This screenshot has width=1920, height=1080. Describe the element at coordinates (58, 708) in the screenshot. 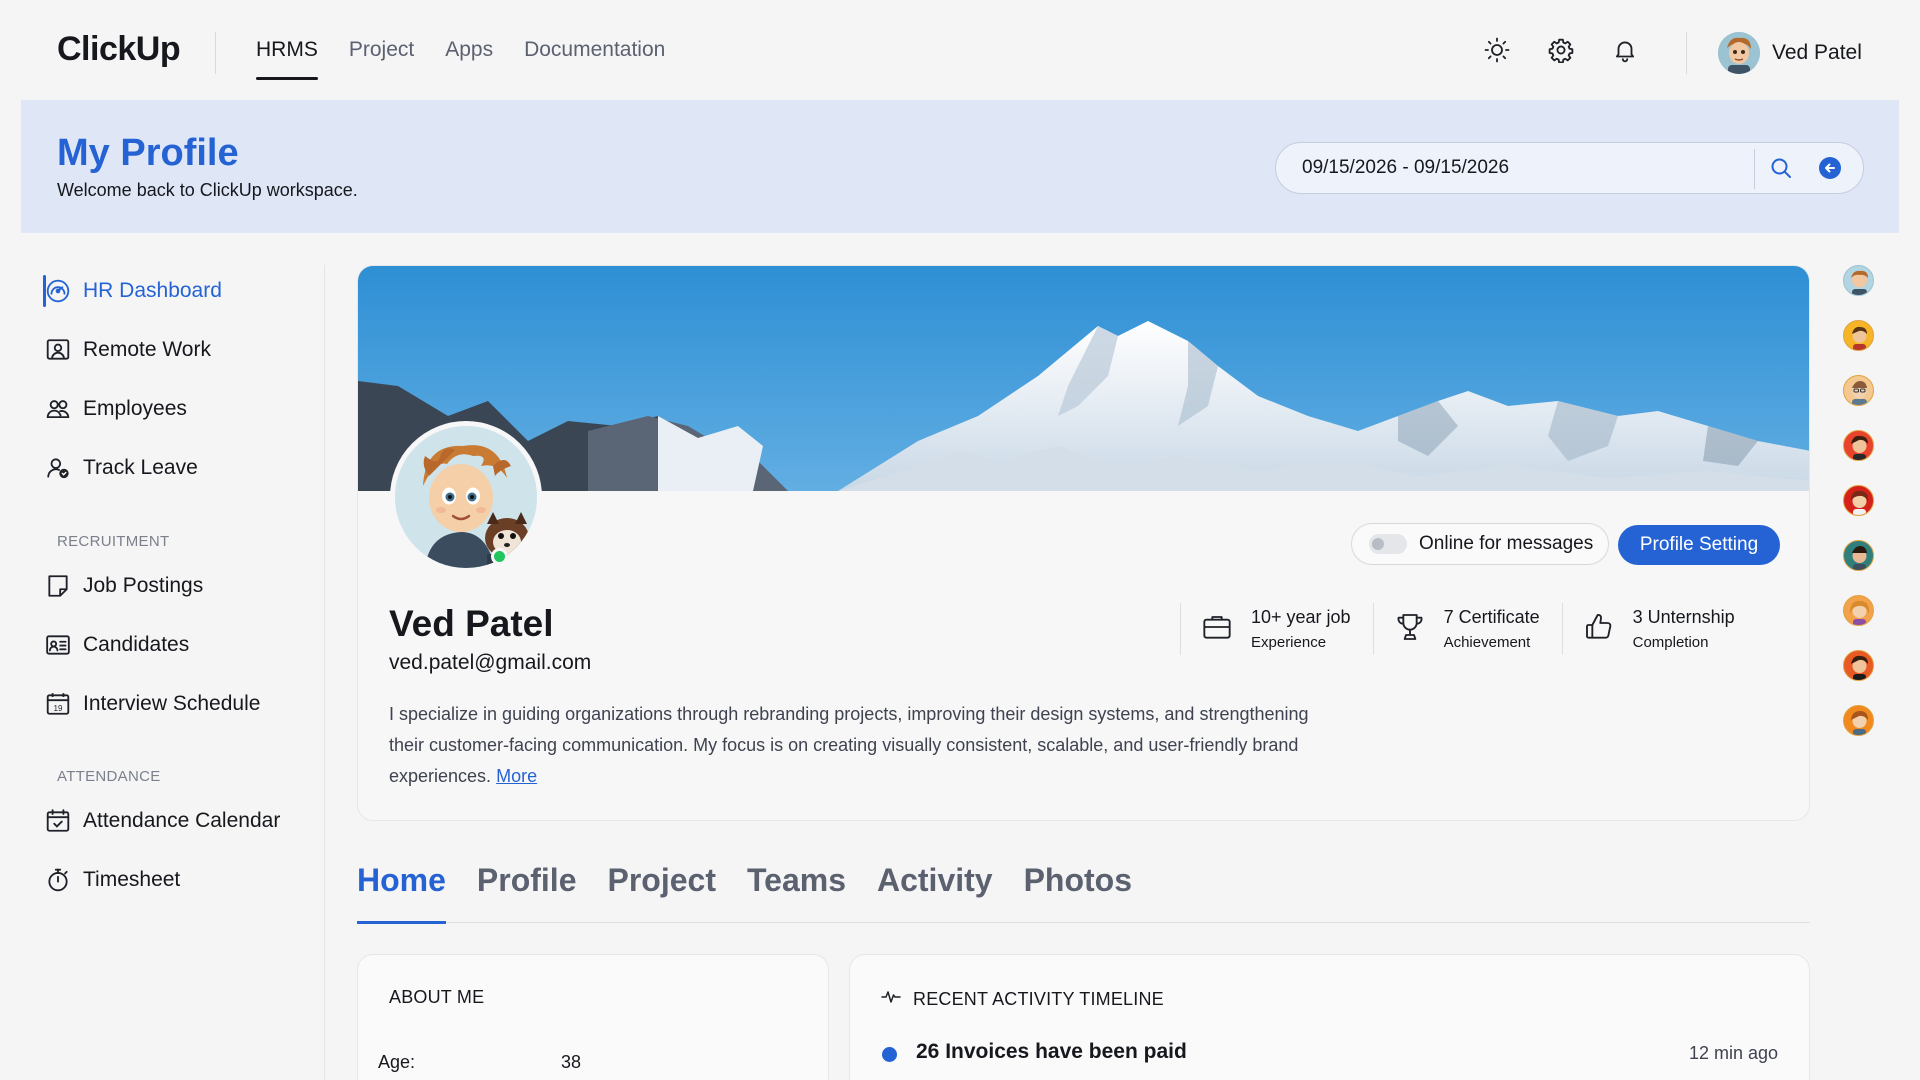

I see `svg-text: 19` at that location.